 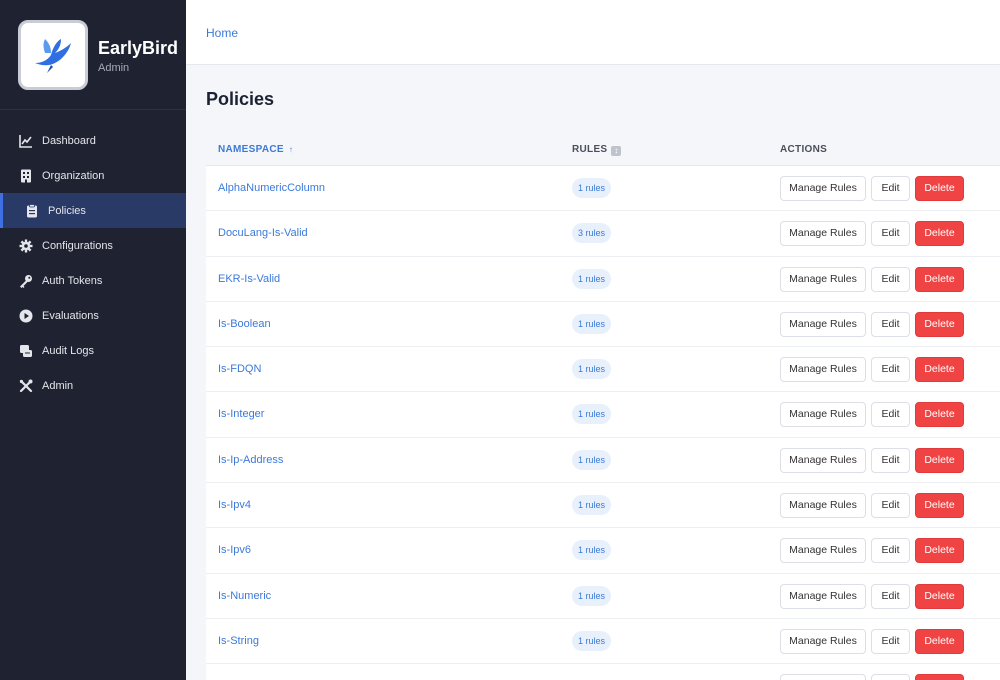 What do you see at coordinates (234, 505) in the screenshot?
I see `namespace-link: Is-Ipv4` at bounding box center [234, 505].